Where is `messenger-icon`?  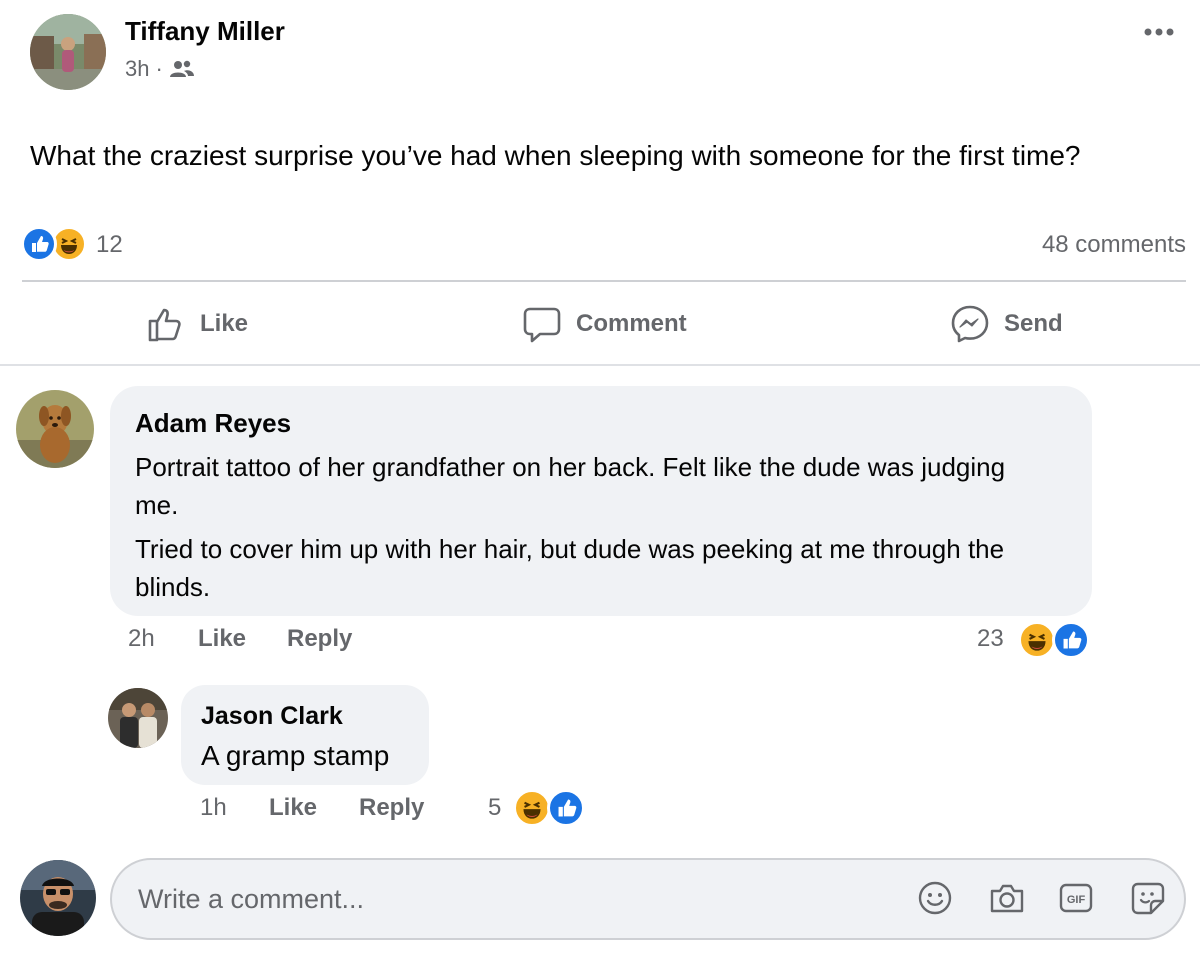 messenger-icon is located at coordinates (970, 324).